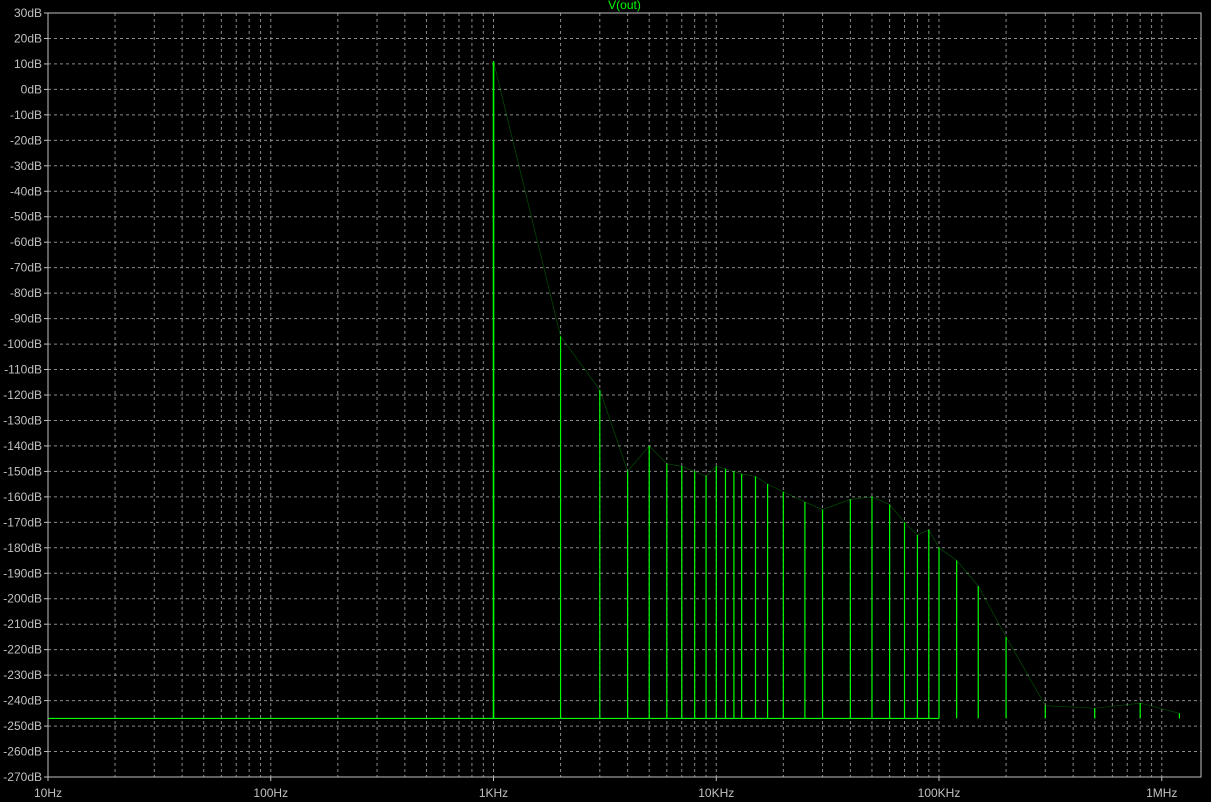 This screenshot has height=802, width=1211. What do you see at coordinates (26, 293) in the screenshot?
I see `y-tick-label: -80dB` at bounding box center [26, 293].